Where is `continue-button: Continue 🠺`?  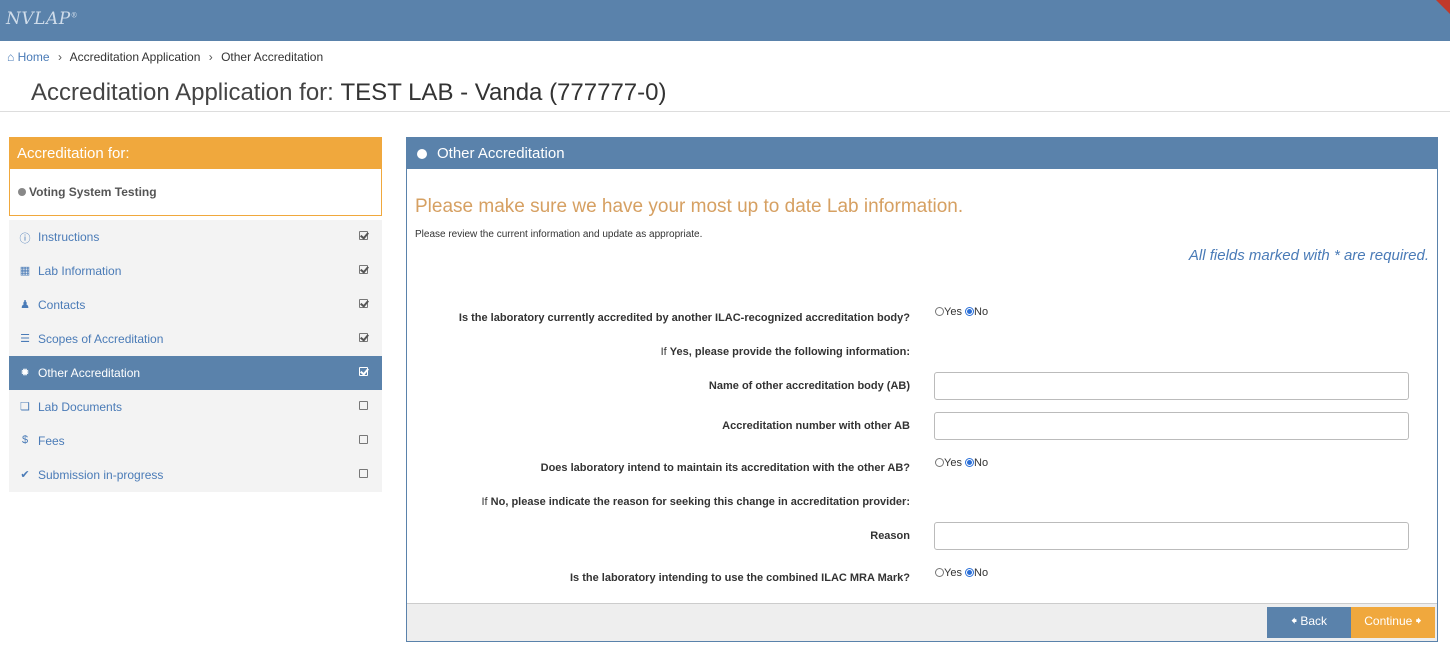 continue-button: Continue 🠺 is located at coordinates (1393, 622).